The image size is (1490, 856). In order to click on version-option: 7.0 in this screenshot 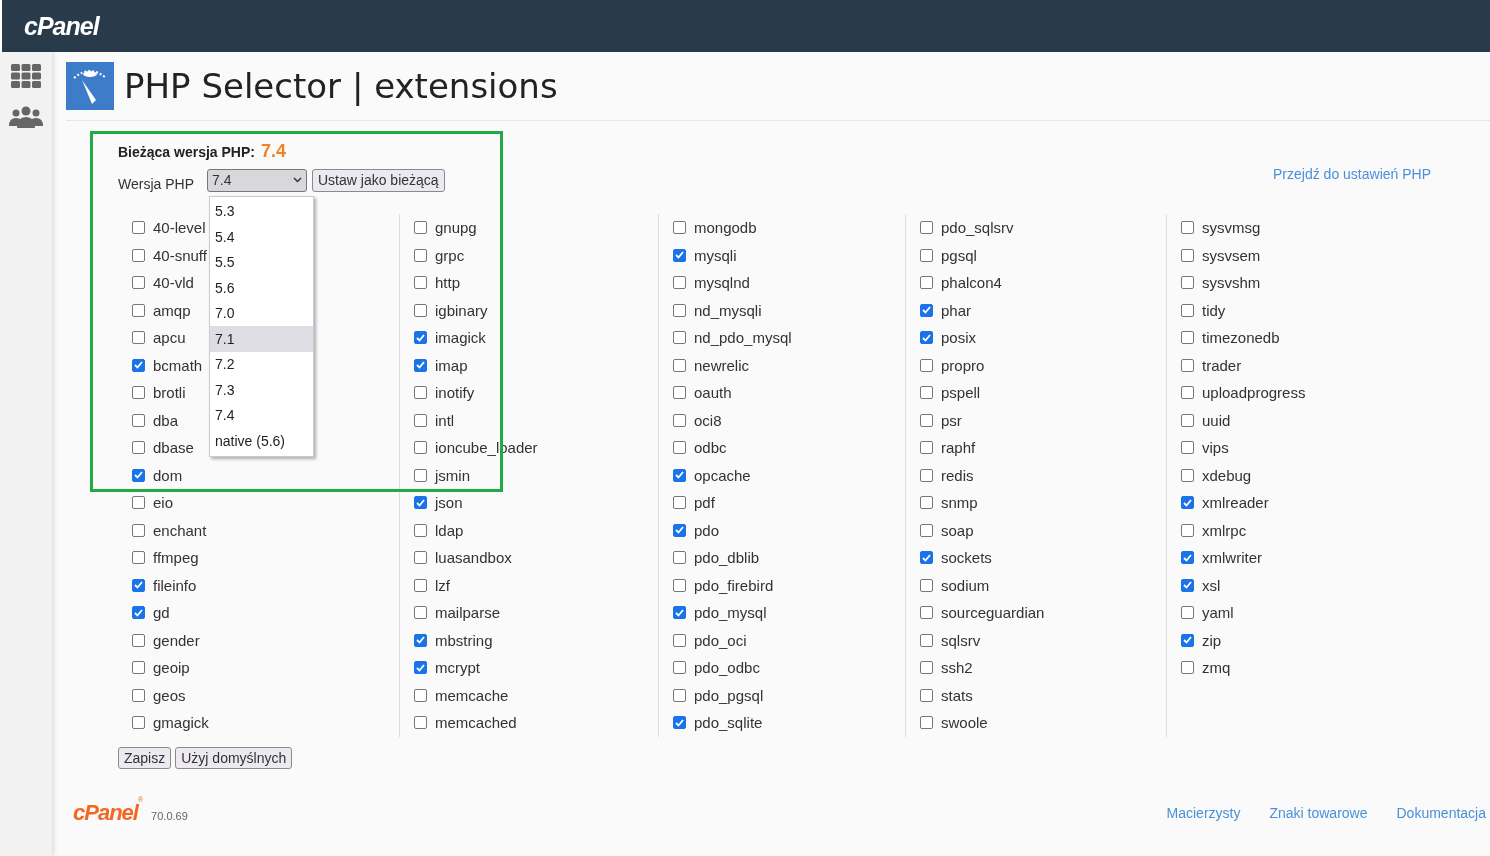, I will do `click(261, 313)`.